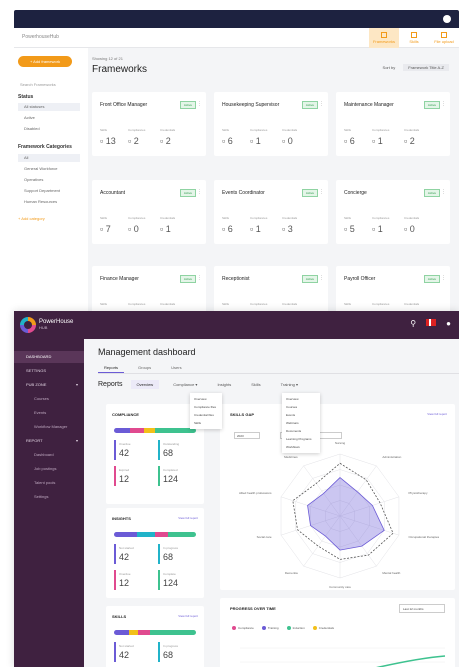 The image size is (459, 667). Describe the element at coordinates (448, 323) in the screenshot. I see `user-icon: ●` at that location.